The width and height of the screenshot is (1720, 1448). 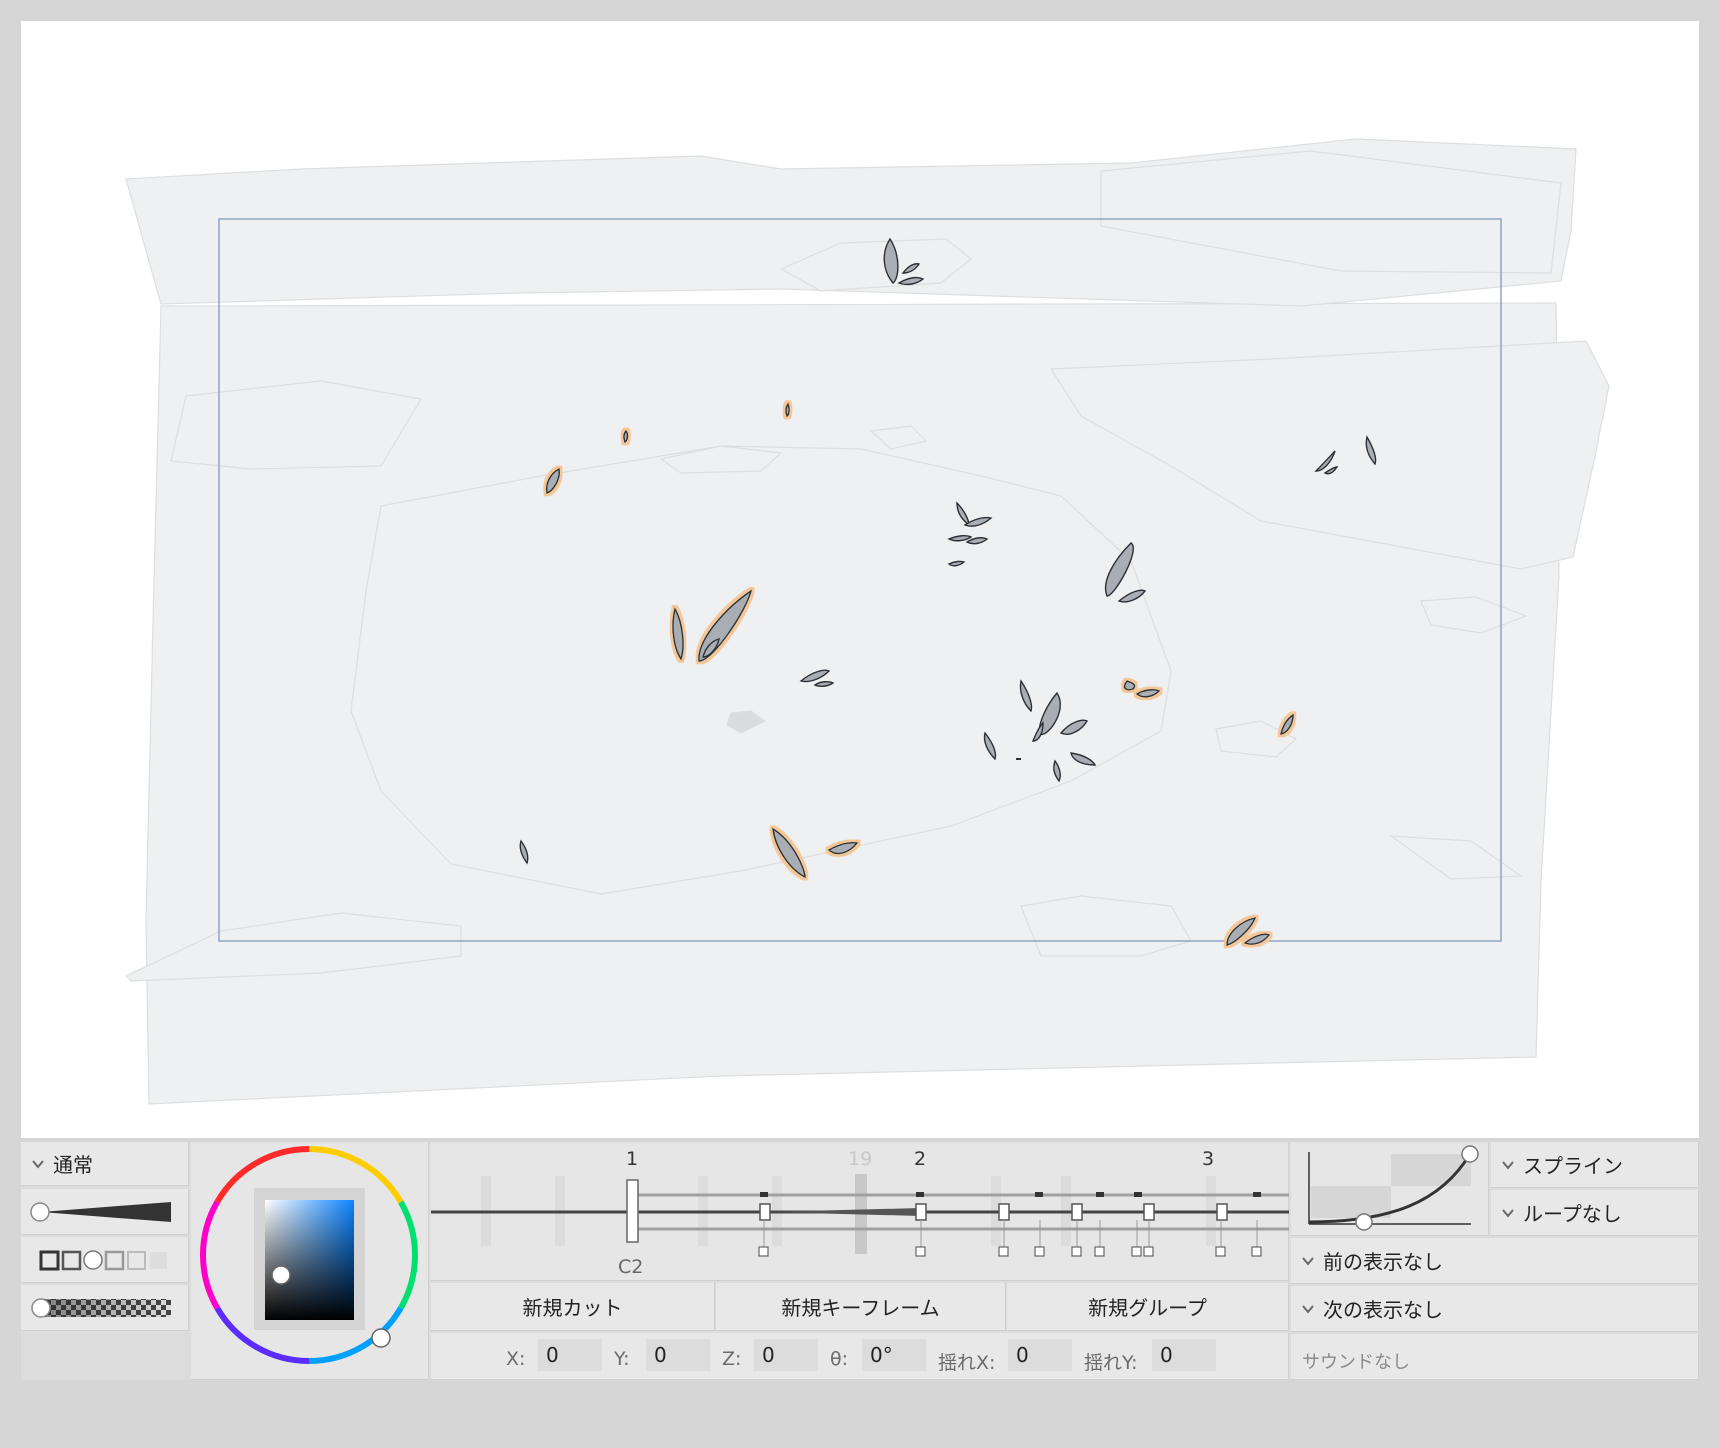 What do you see at coordinates (101, 1308) in the screenshot?
I see `opacity-checker-icon` at bounding box center [101, 1308].